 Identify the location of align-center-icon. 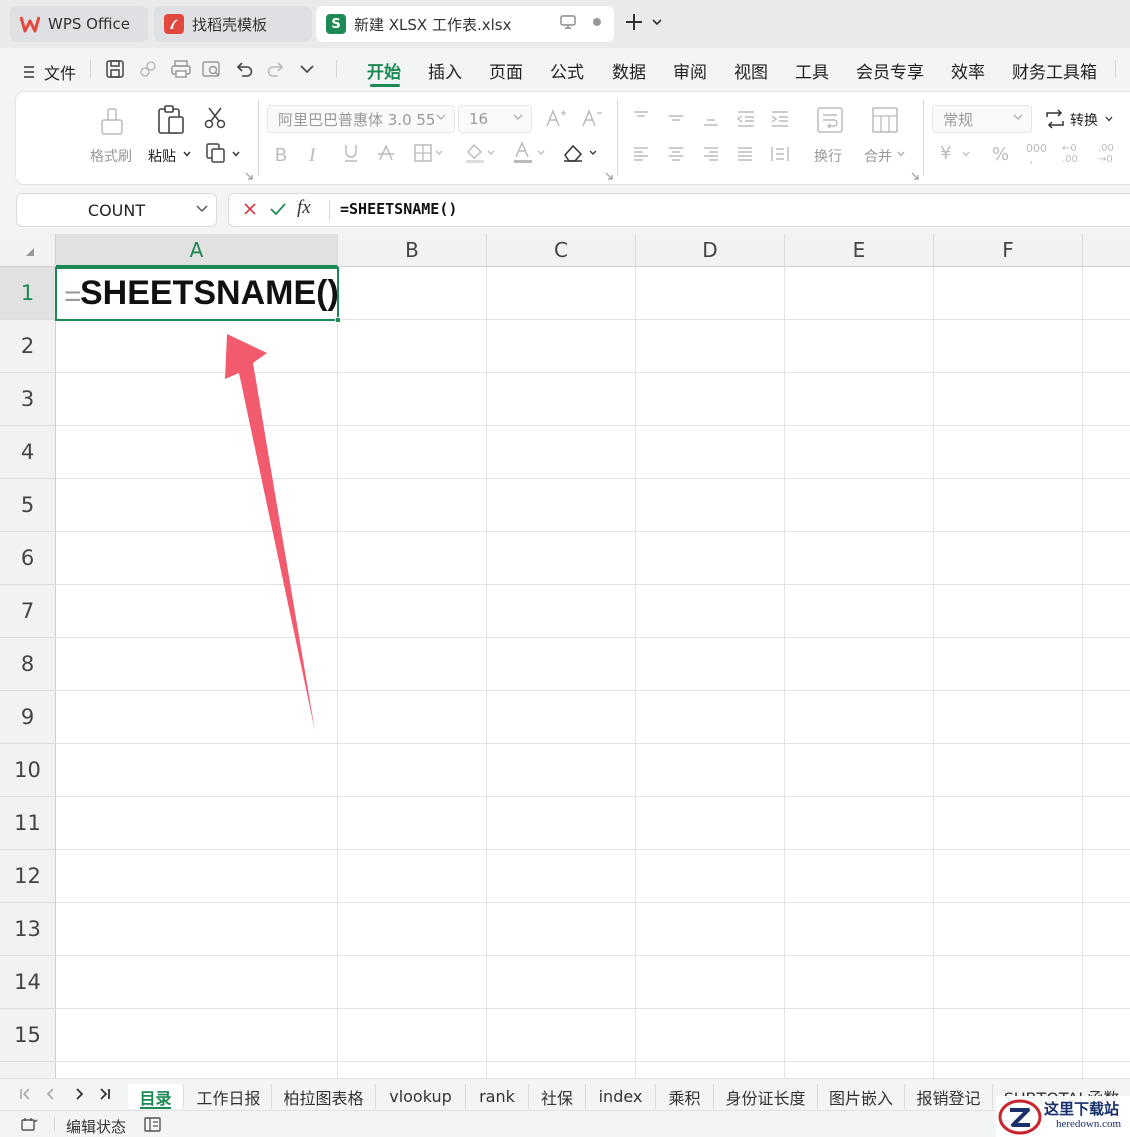
(676, 154).